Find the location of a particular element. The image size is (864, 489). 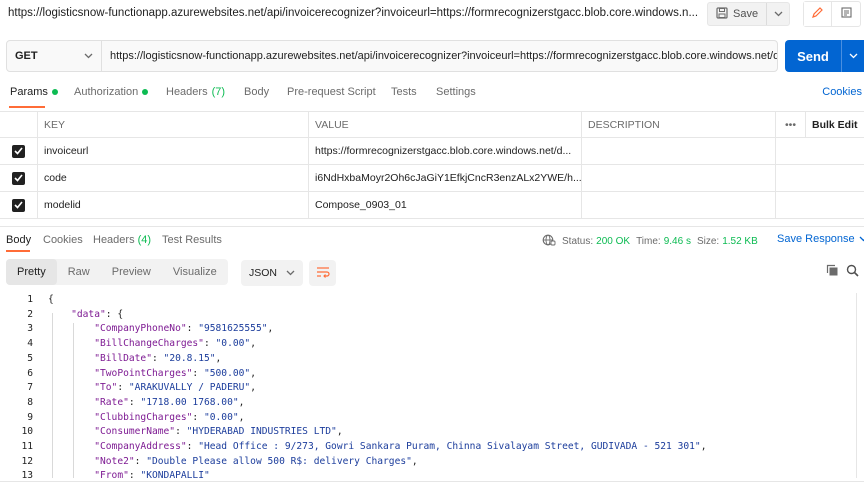

tab-authorization-label: Authorization is located at coordinates (106, 92).